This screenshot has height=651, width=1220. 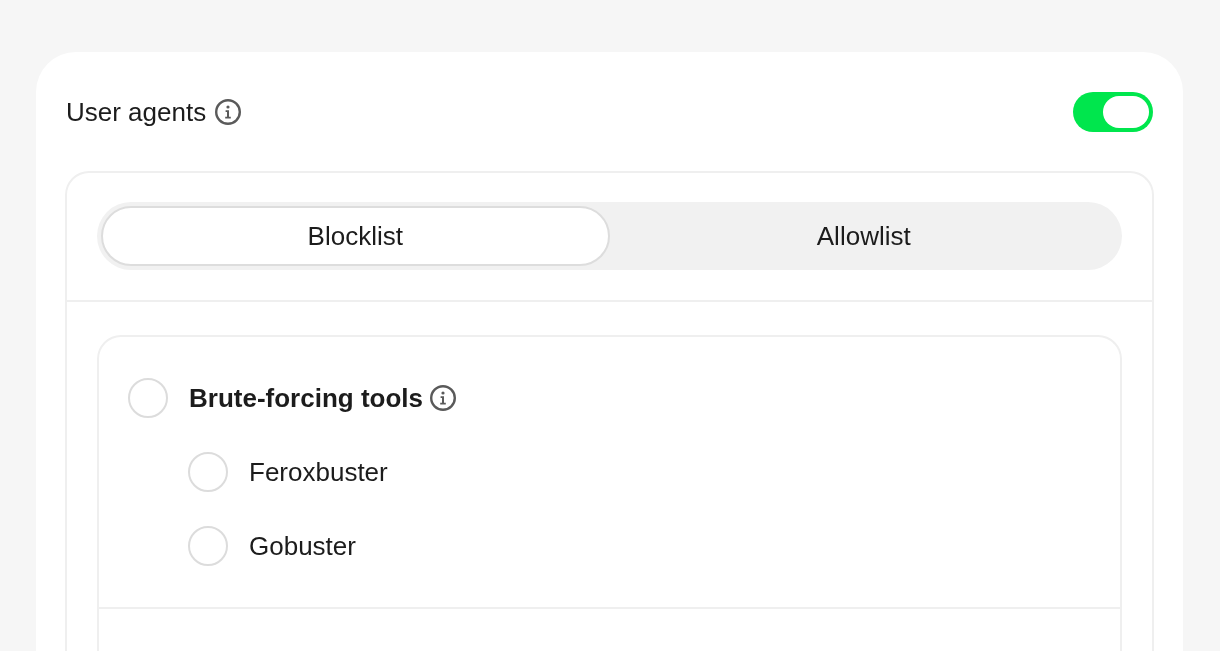 I want to click on tab: Blocklist, so click(x=355, y=236).